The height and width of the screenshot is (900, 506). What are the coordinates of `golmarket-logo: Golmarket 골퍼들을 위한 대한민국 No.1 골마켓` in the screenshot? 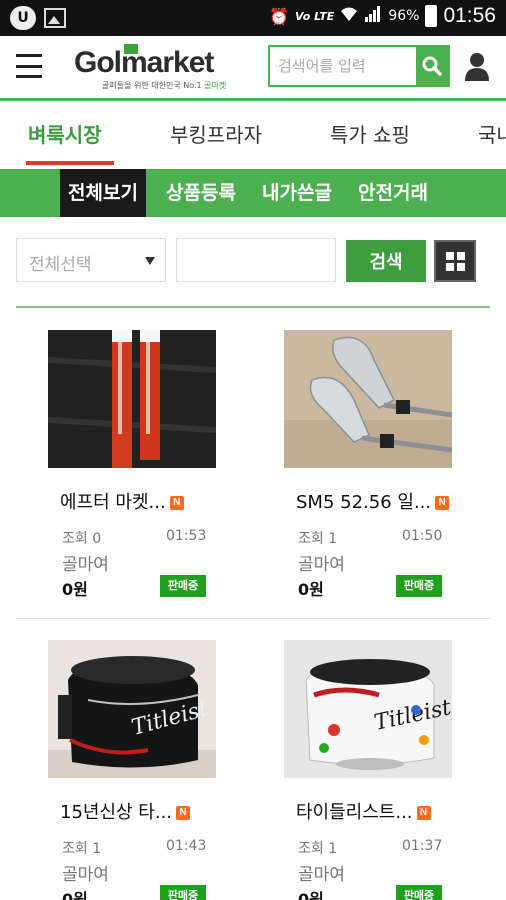 It's located at (159, 68).